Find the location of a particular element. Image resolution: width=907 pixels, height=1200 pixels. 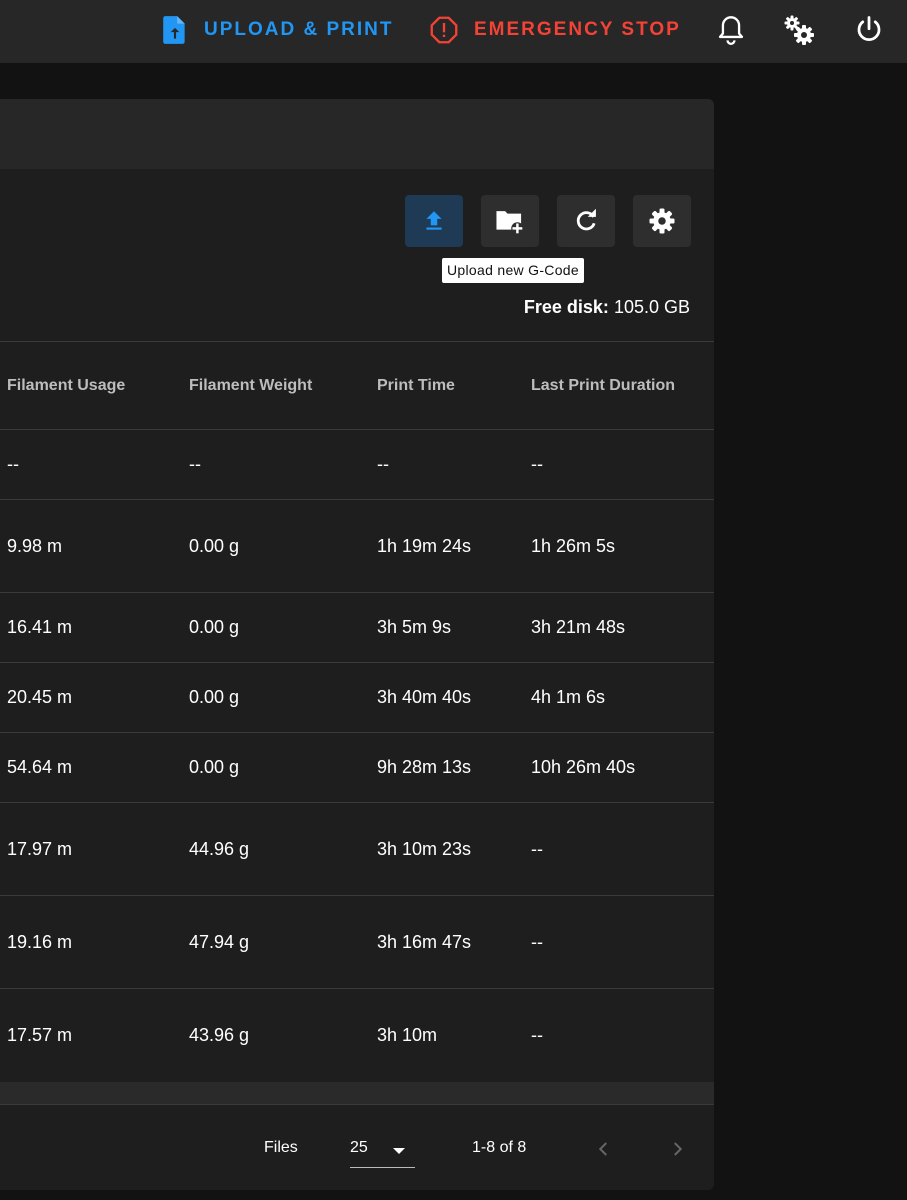

cell-filament-usage: 20.45 m is located at coordinates (40, 697).